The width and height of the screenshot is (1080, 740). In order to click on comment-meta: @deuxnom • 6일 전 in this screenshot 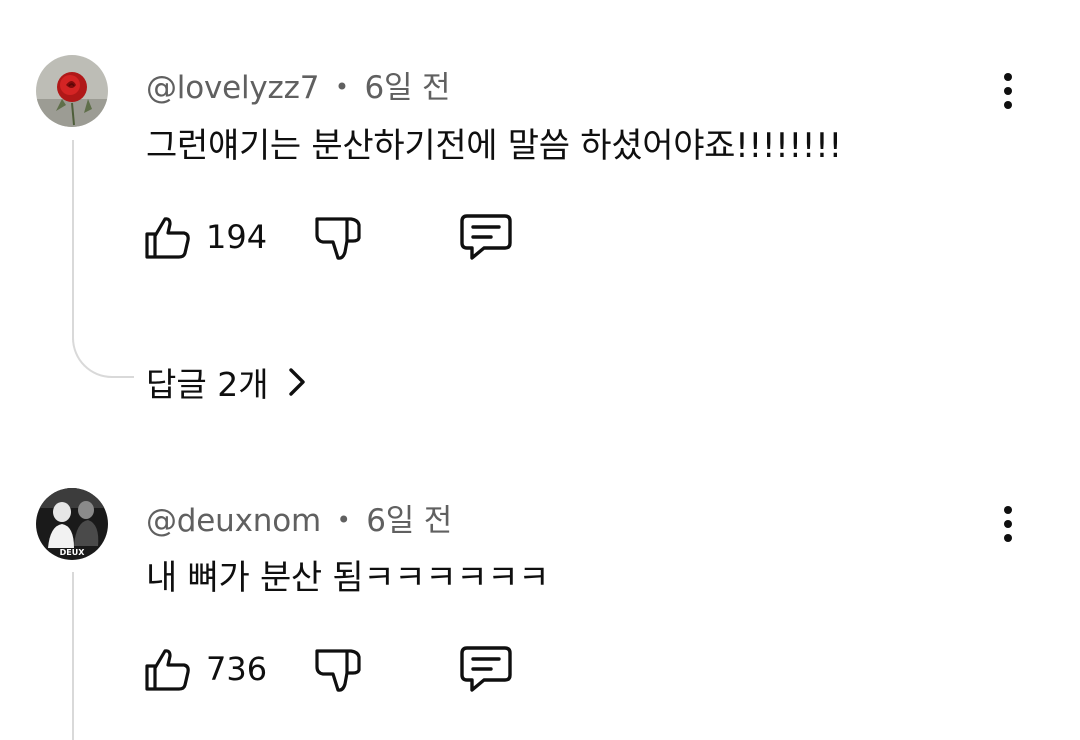, I will do `click(299, 517)`.